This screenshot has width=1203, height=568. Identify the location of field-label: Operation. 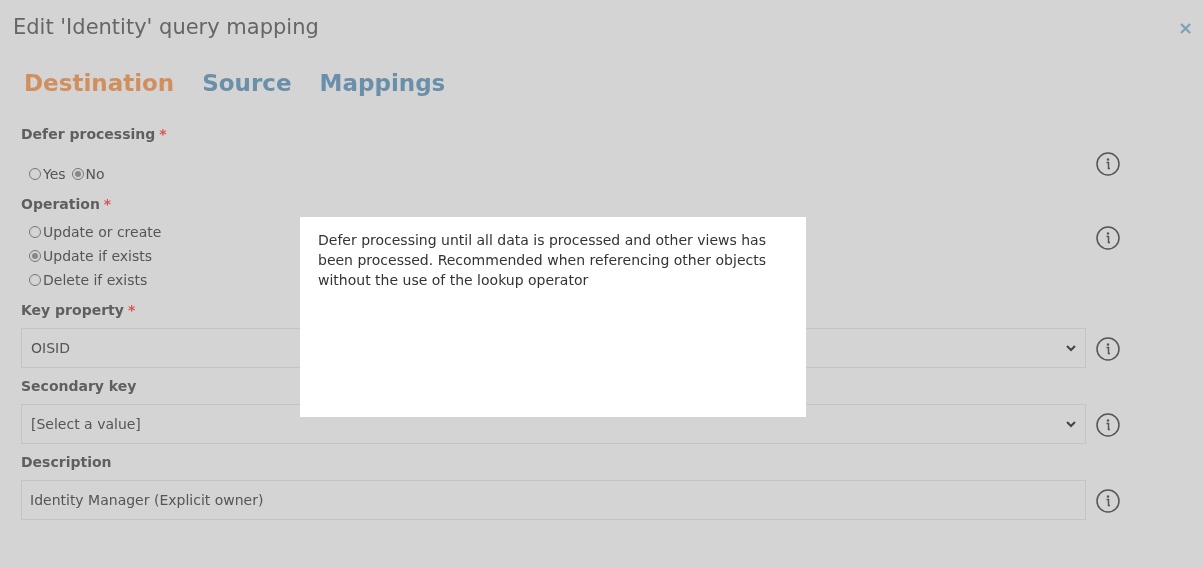
(60, 204).